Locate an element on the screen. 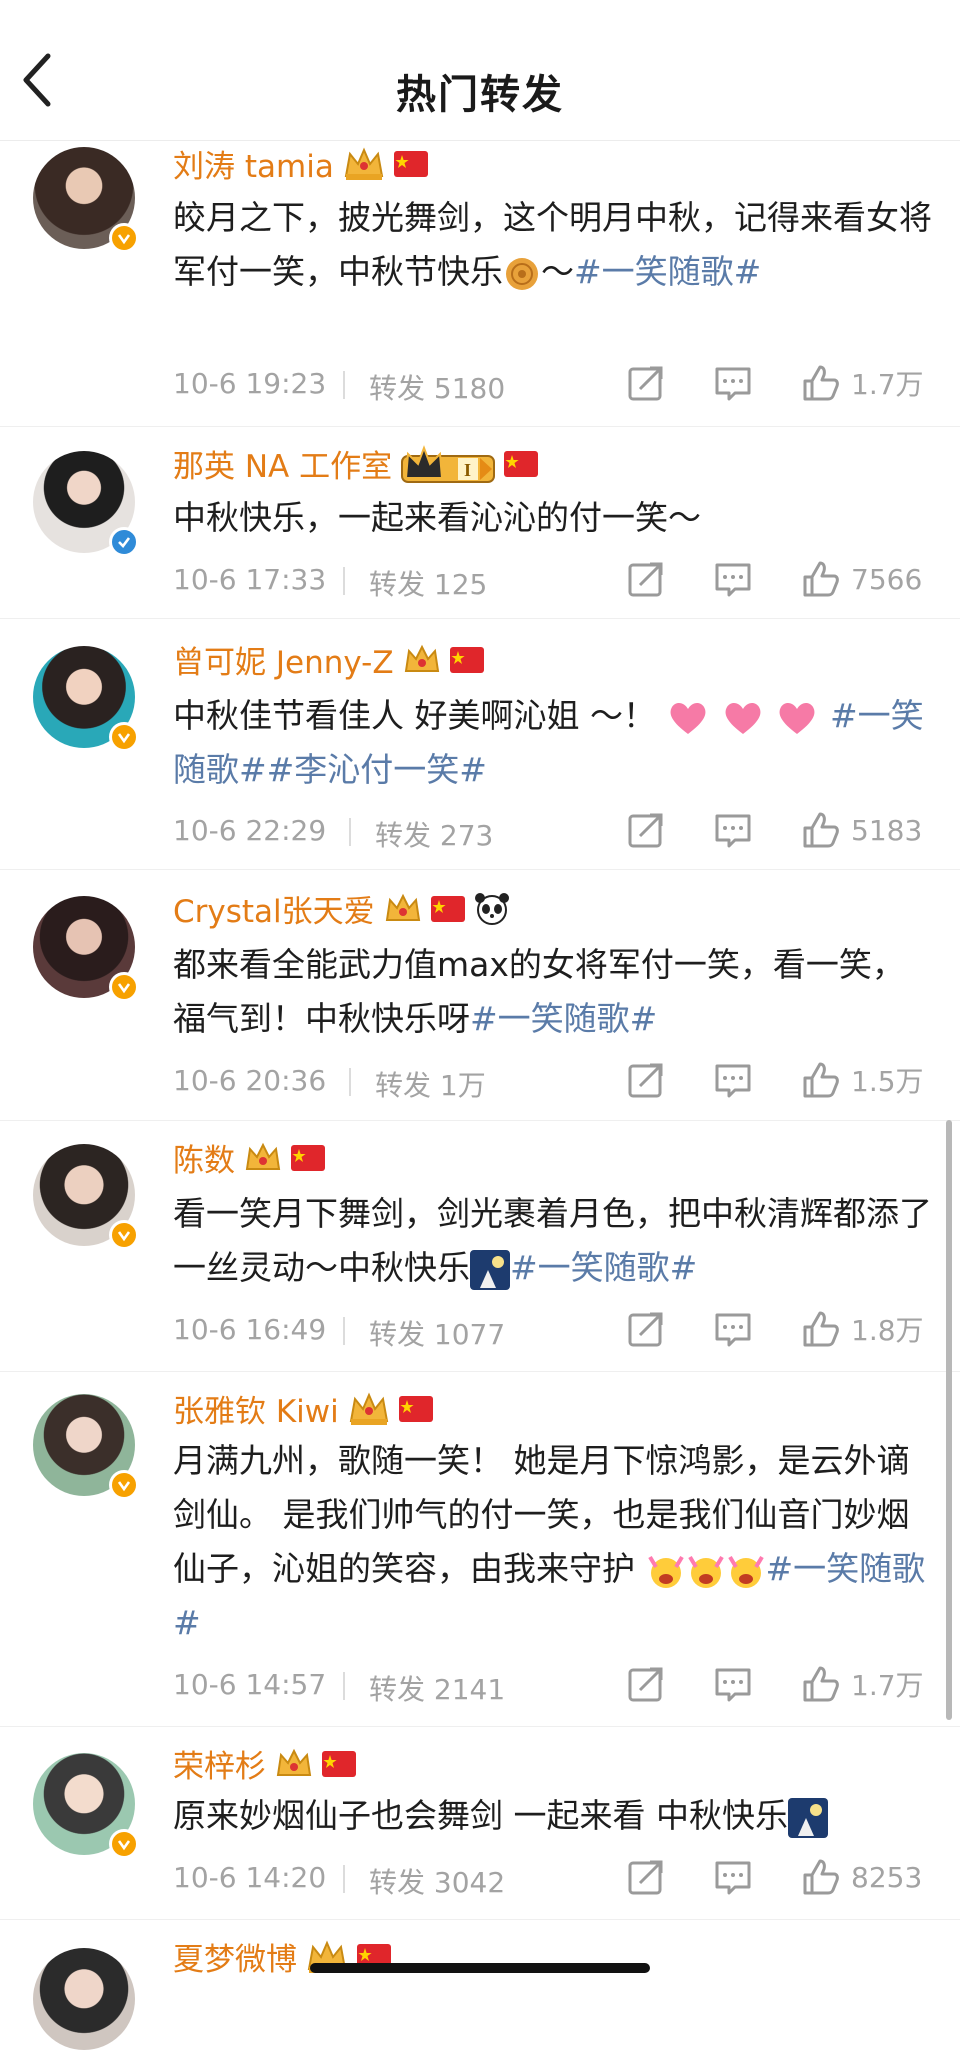 The image size is (960, 2050). username: 刘涛 tamia is located at coordinates (253, 163).